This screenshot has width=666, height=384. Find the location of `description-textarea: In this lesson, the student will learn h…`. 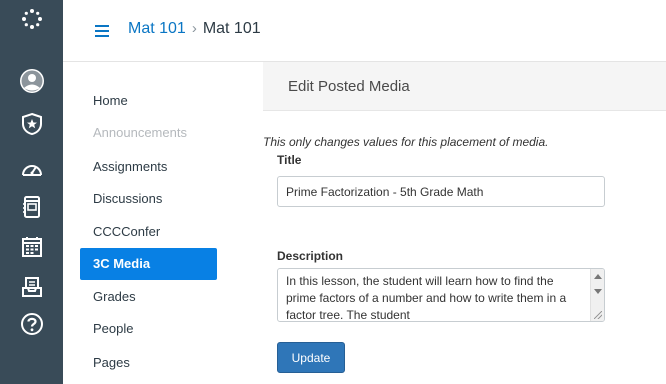

description-textarea: In this lesson, the student will learn h… is located at coordinates (441, 295).